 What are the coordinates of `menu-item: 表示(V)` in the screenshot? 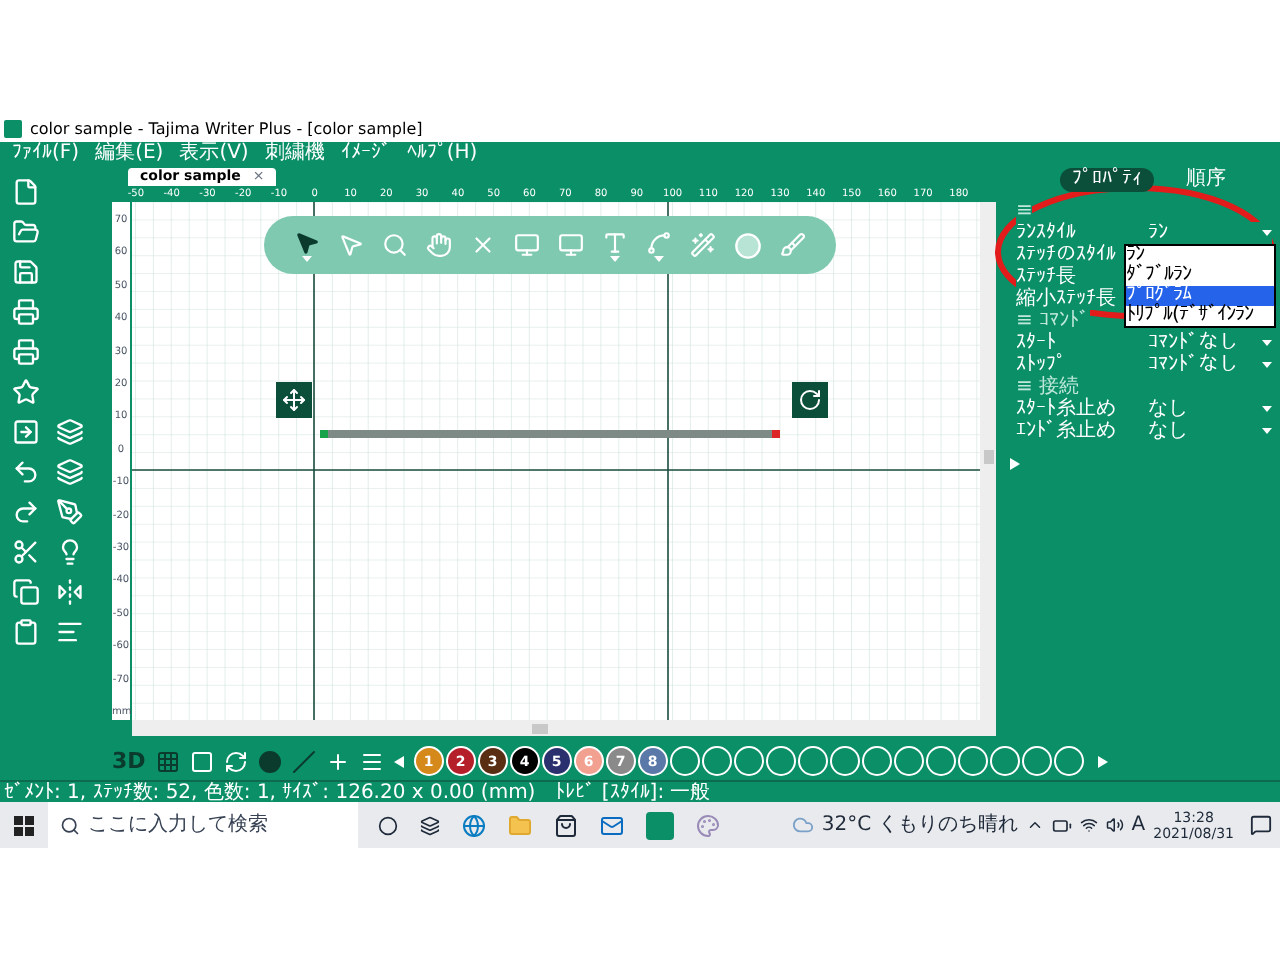 It's located at (214, 154).